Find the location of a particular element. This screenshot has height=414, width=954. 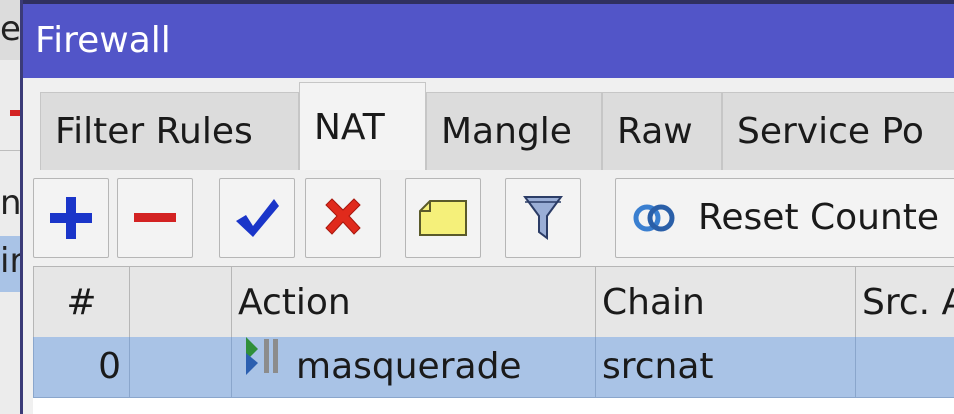

funnel-icon is located at coordinates (543, 218).